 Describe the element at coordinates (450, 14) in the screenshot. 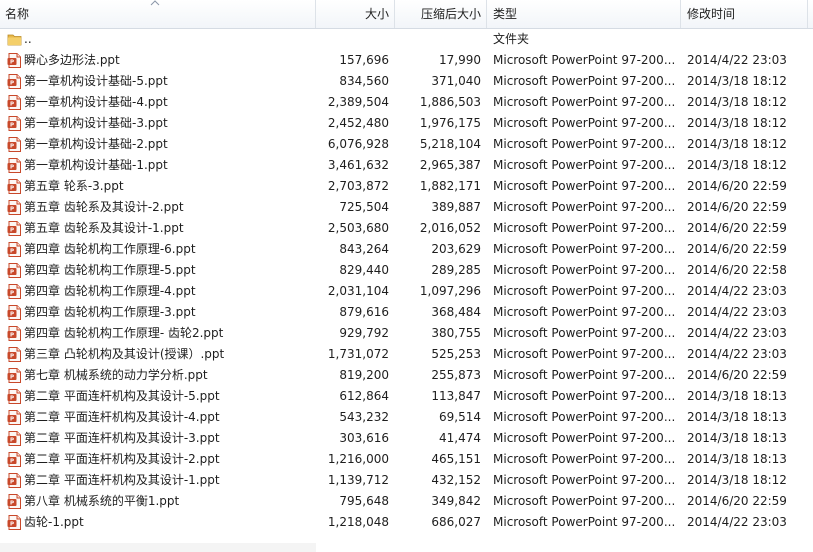

I see `column-header-compressed-label: 压缩后大小` at that location.